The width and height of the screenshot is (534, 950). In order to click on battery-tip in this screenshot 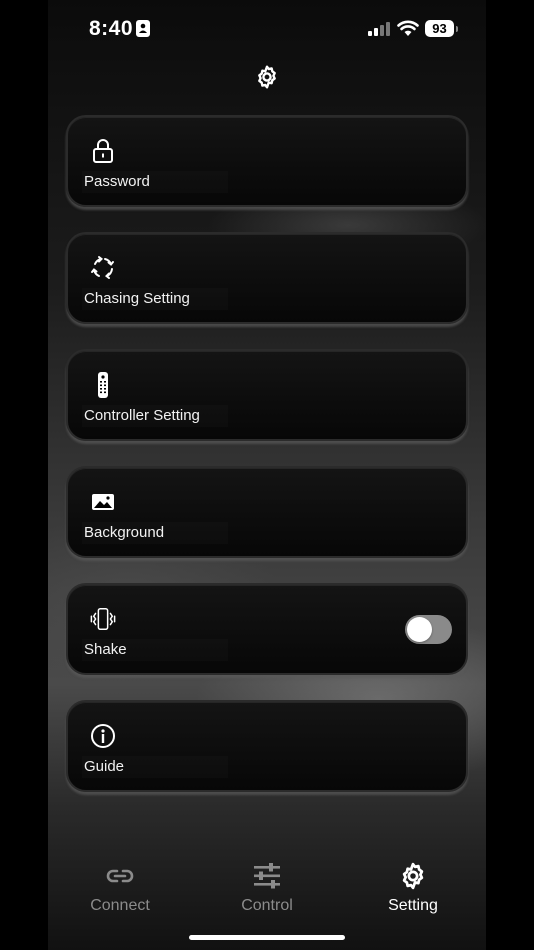, I will do `click(457, 29)`.